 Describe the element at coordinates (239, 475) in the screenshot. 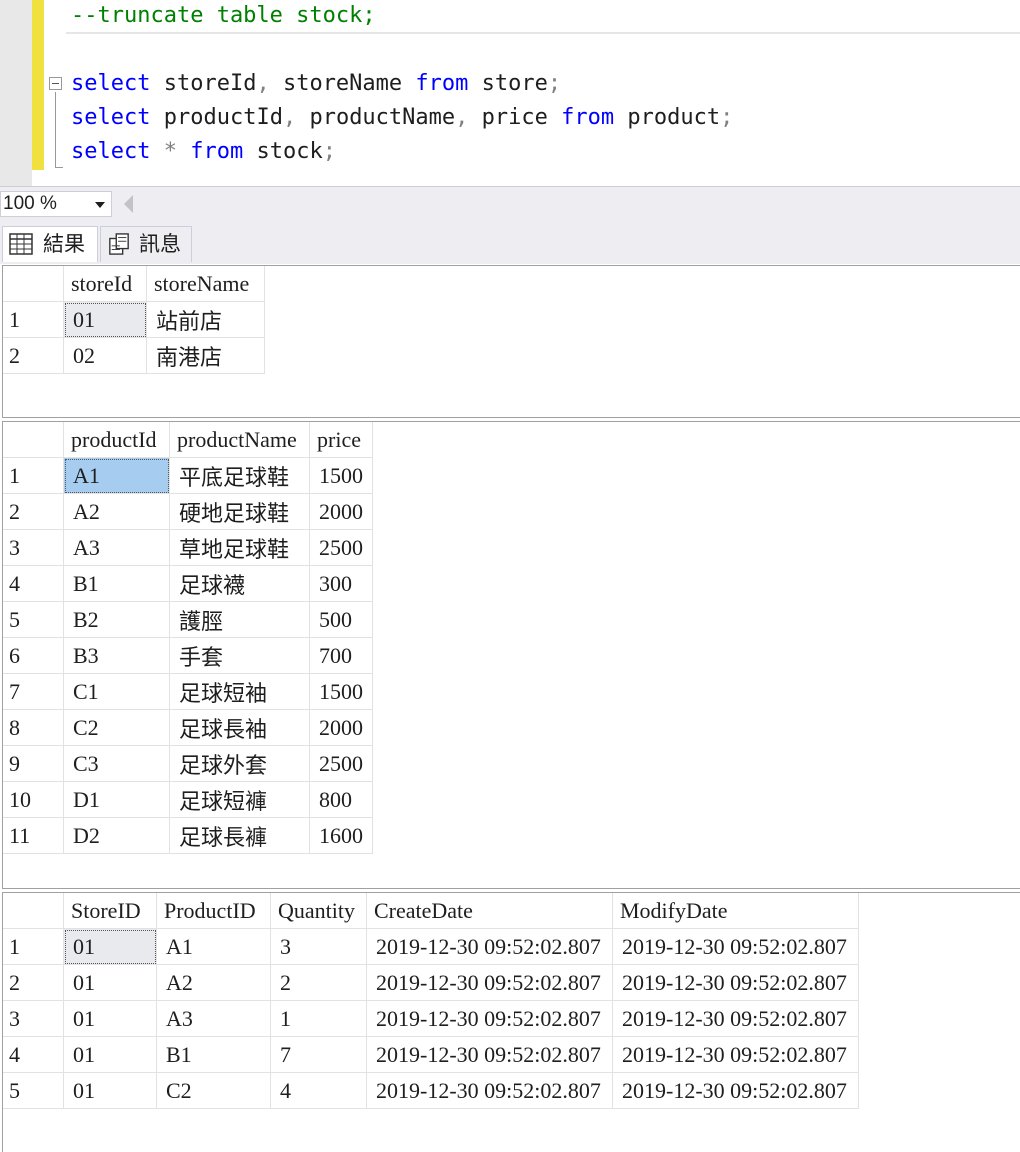

I see `table-cell: 平底足球鞋` at that location.